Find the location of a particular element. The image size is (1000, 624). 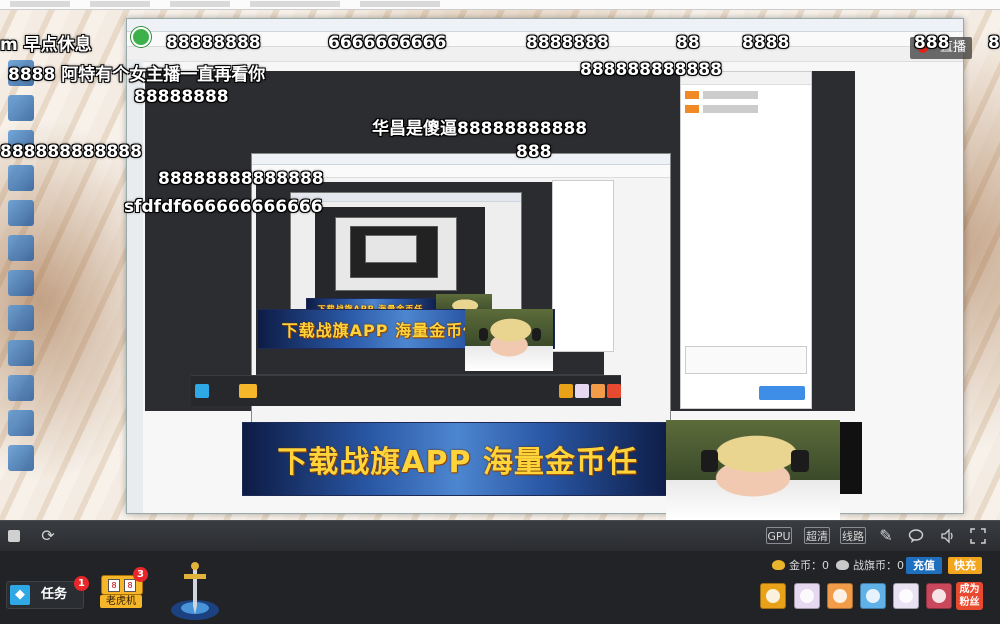

captured-webcam-medium is located at coordinates (509, 340).